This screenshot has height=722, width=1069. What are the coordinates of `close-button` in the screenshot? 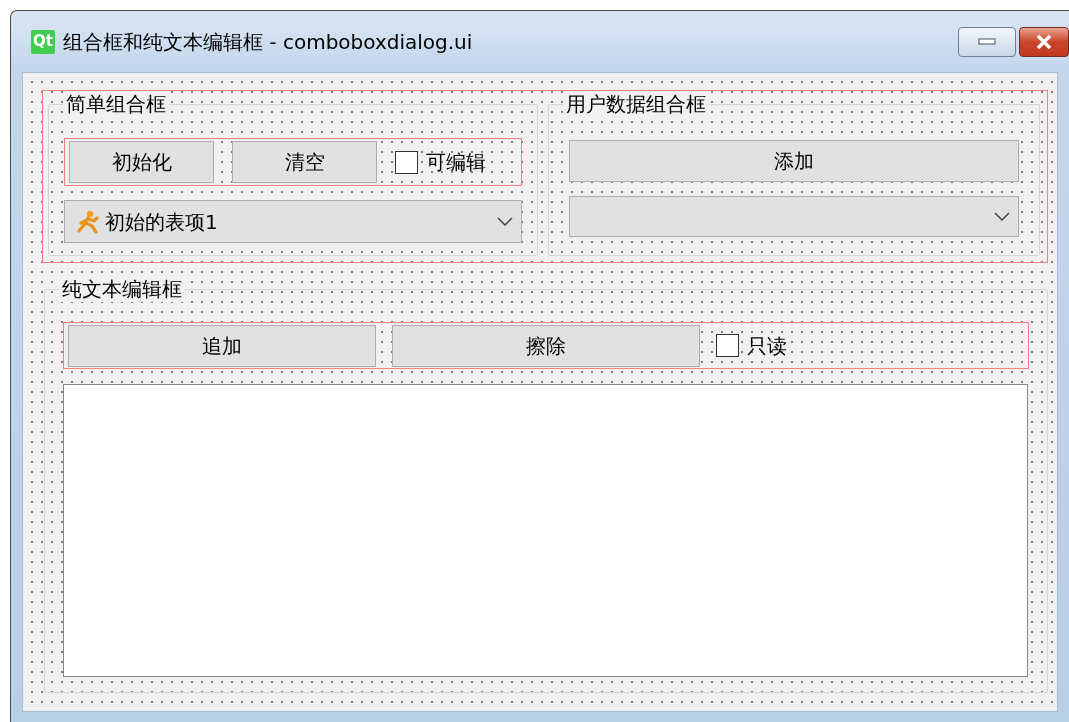 It's located at (1044, 41).